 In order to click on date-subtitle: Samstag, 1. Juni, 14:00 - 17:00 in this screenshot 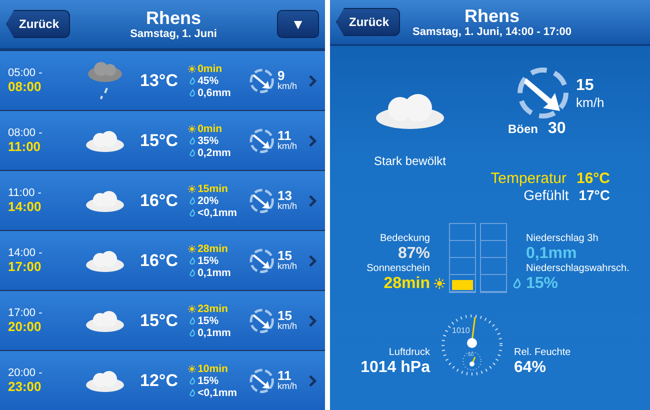, I will do `click(492, 32)`.